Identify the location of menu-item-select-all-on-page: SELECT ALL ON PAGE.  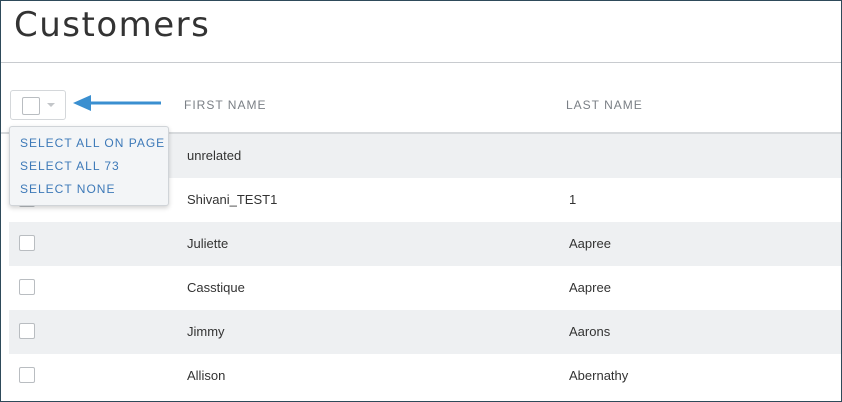
(92, 143).